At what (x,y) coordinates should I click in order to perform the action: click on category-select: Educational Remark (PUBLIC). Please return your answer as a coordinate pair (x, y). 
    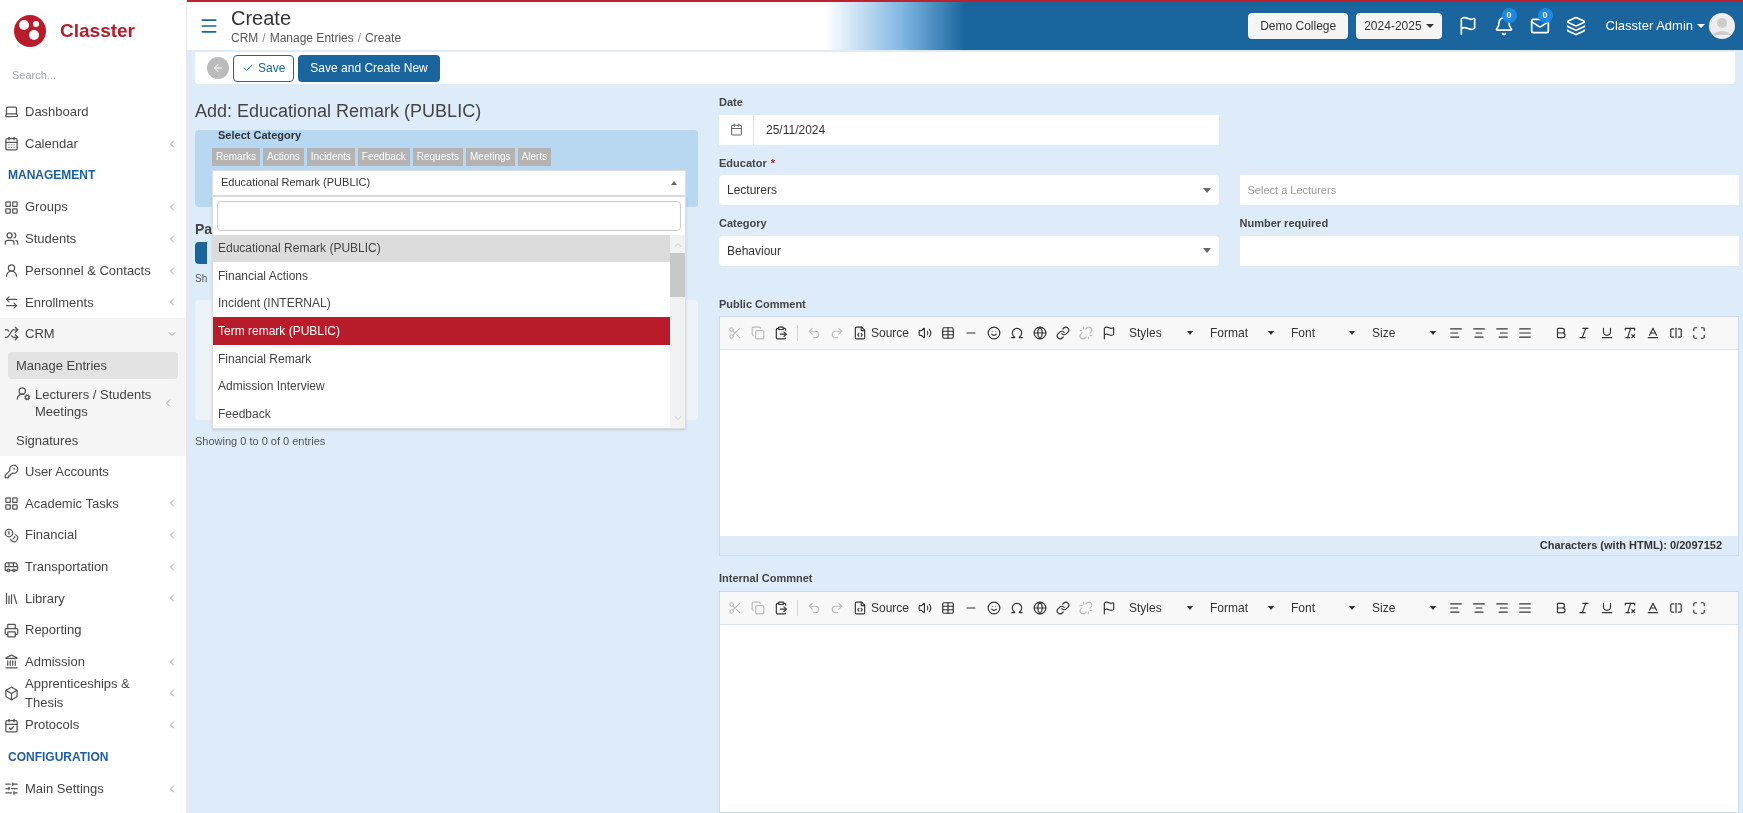
    Looking at the image, I should click on (449, 182).